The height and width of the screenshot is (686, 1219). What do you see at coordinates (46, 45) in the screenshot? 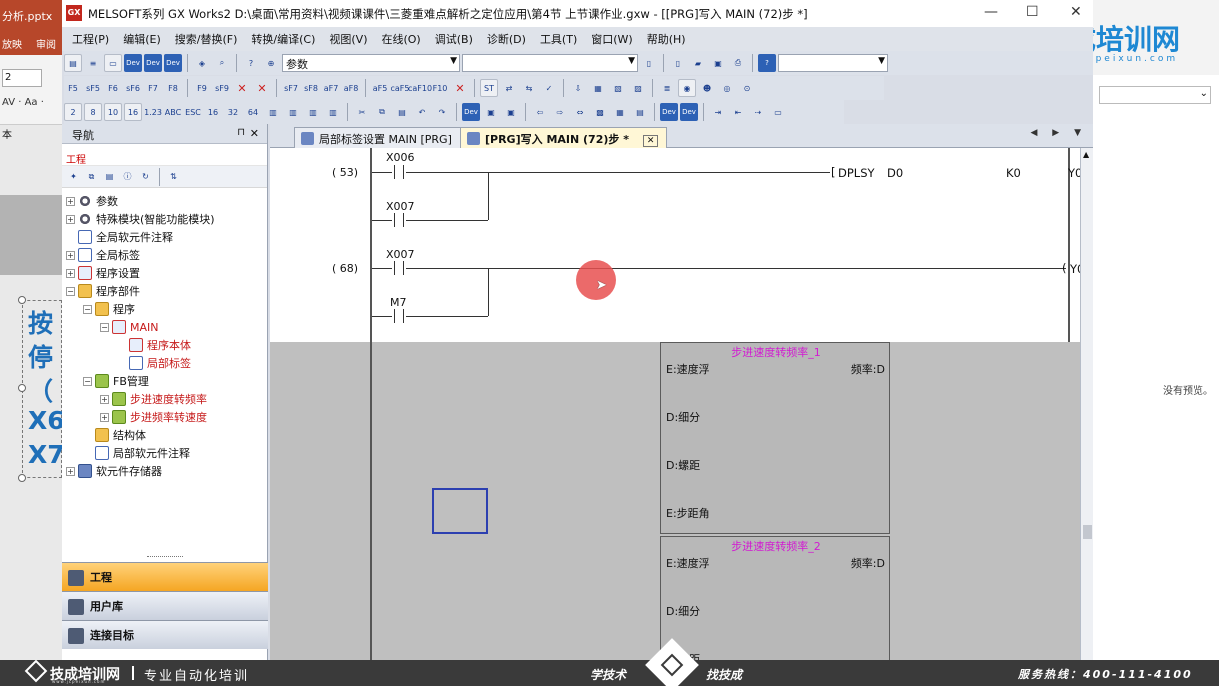
I see `ppt-tab-review: 审阅` at bounding box center [46, 45].